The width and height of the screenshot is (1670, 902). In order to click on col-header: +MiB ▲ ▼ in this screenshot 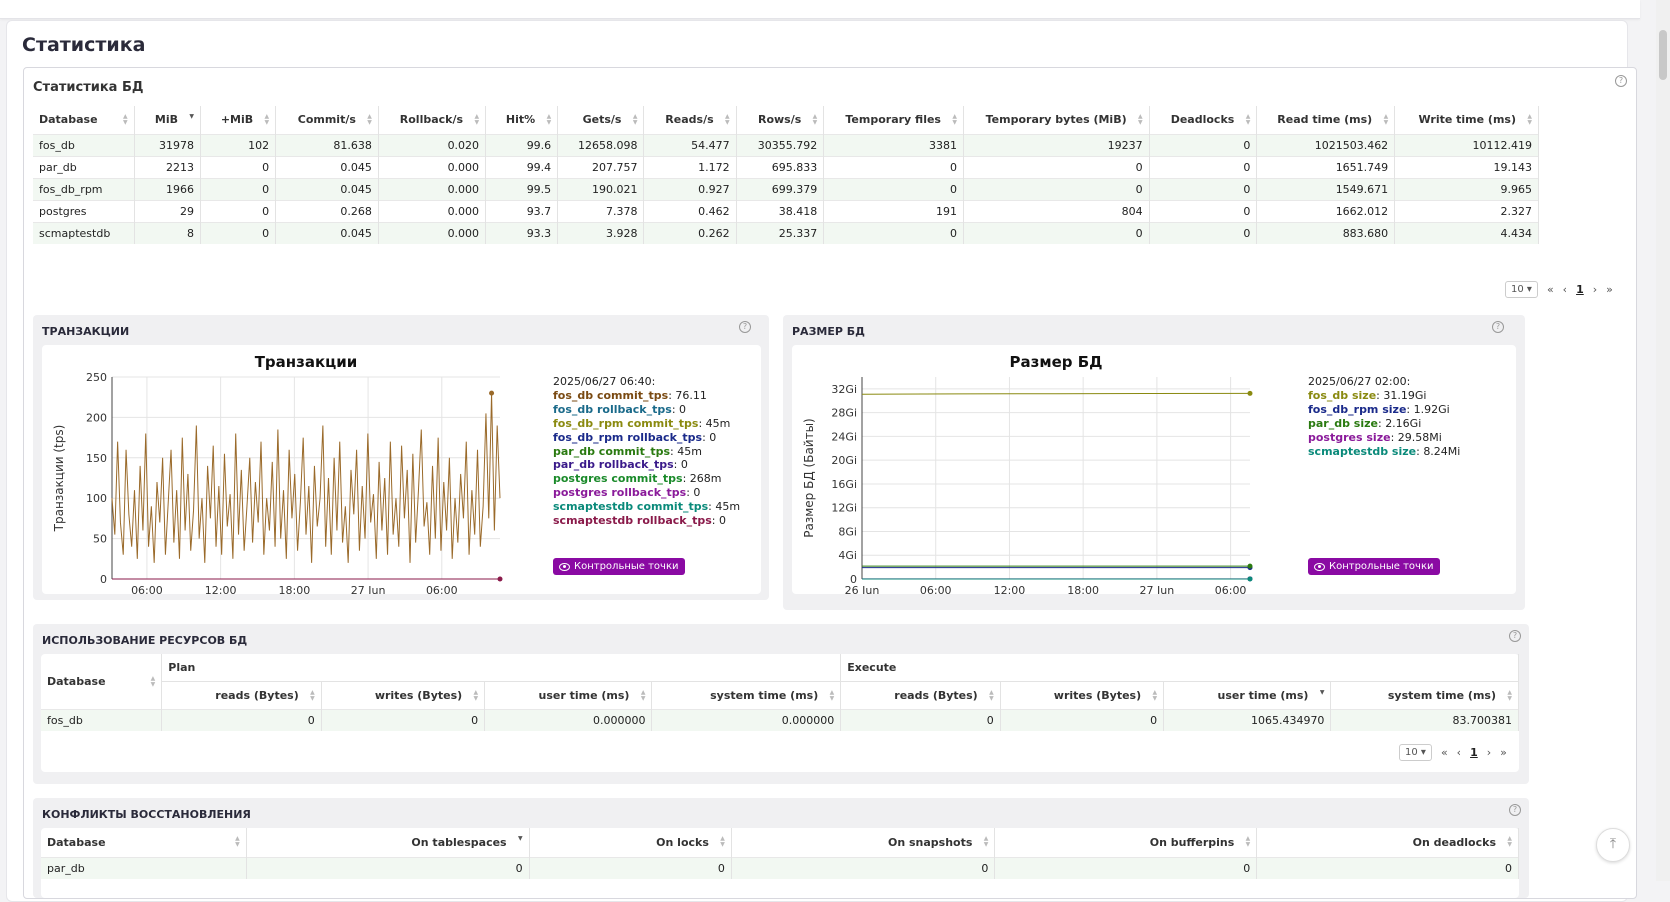, I will do `click(238, 120)`.